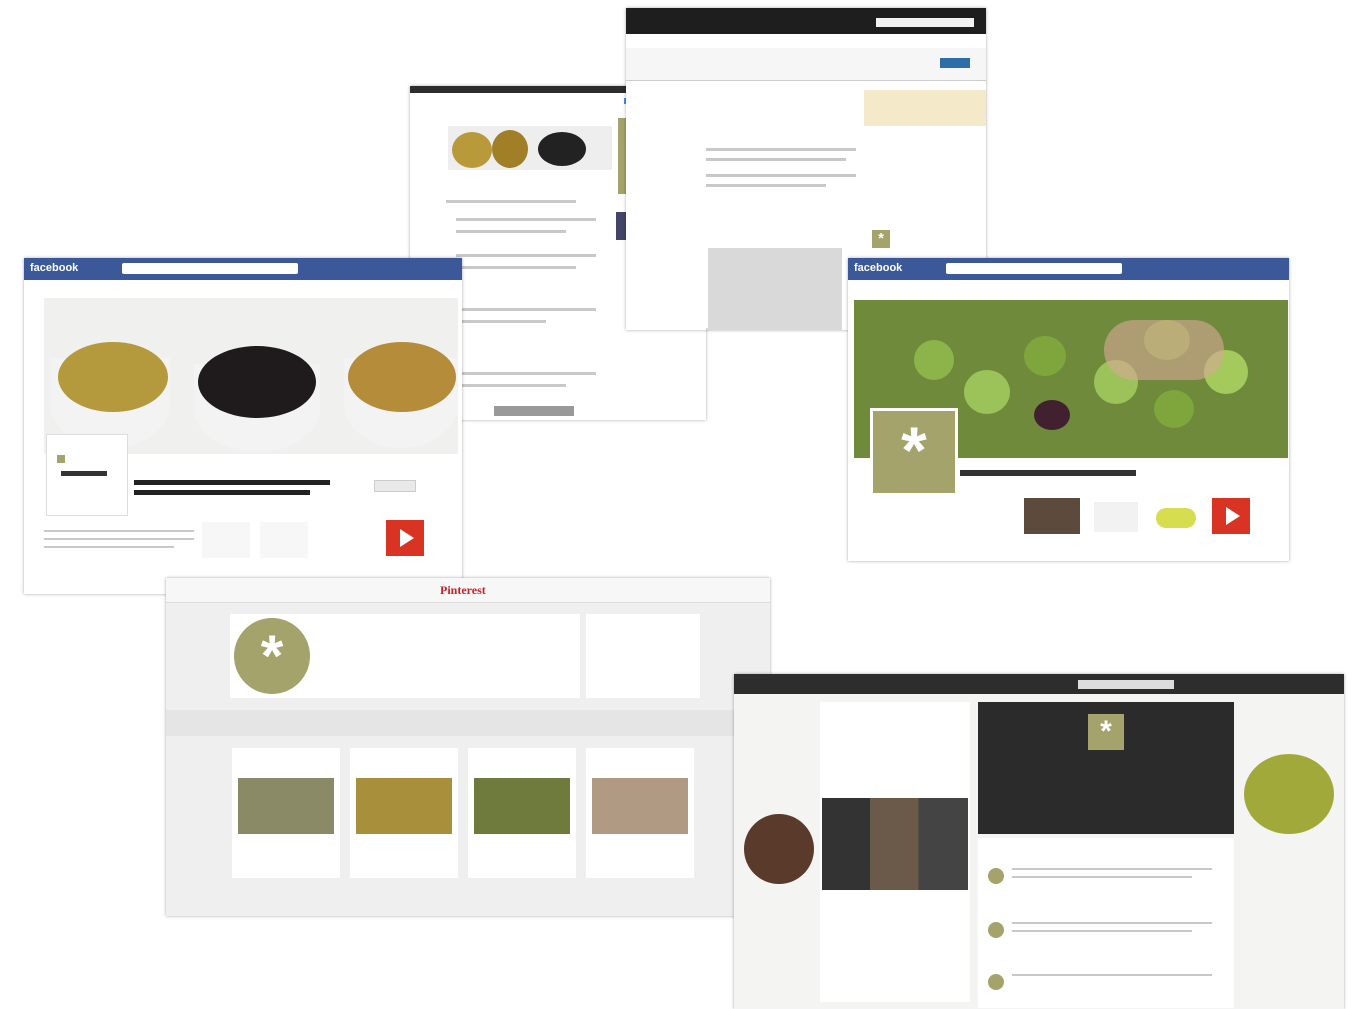 This screenshot has height=1009, width=1354. What do you see at coordinates (1116, 517) in the screenshot?
I see `likes-box` at bounding box center [1116, 517].